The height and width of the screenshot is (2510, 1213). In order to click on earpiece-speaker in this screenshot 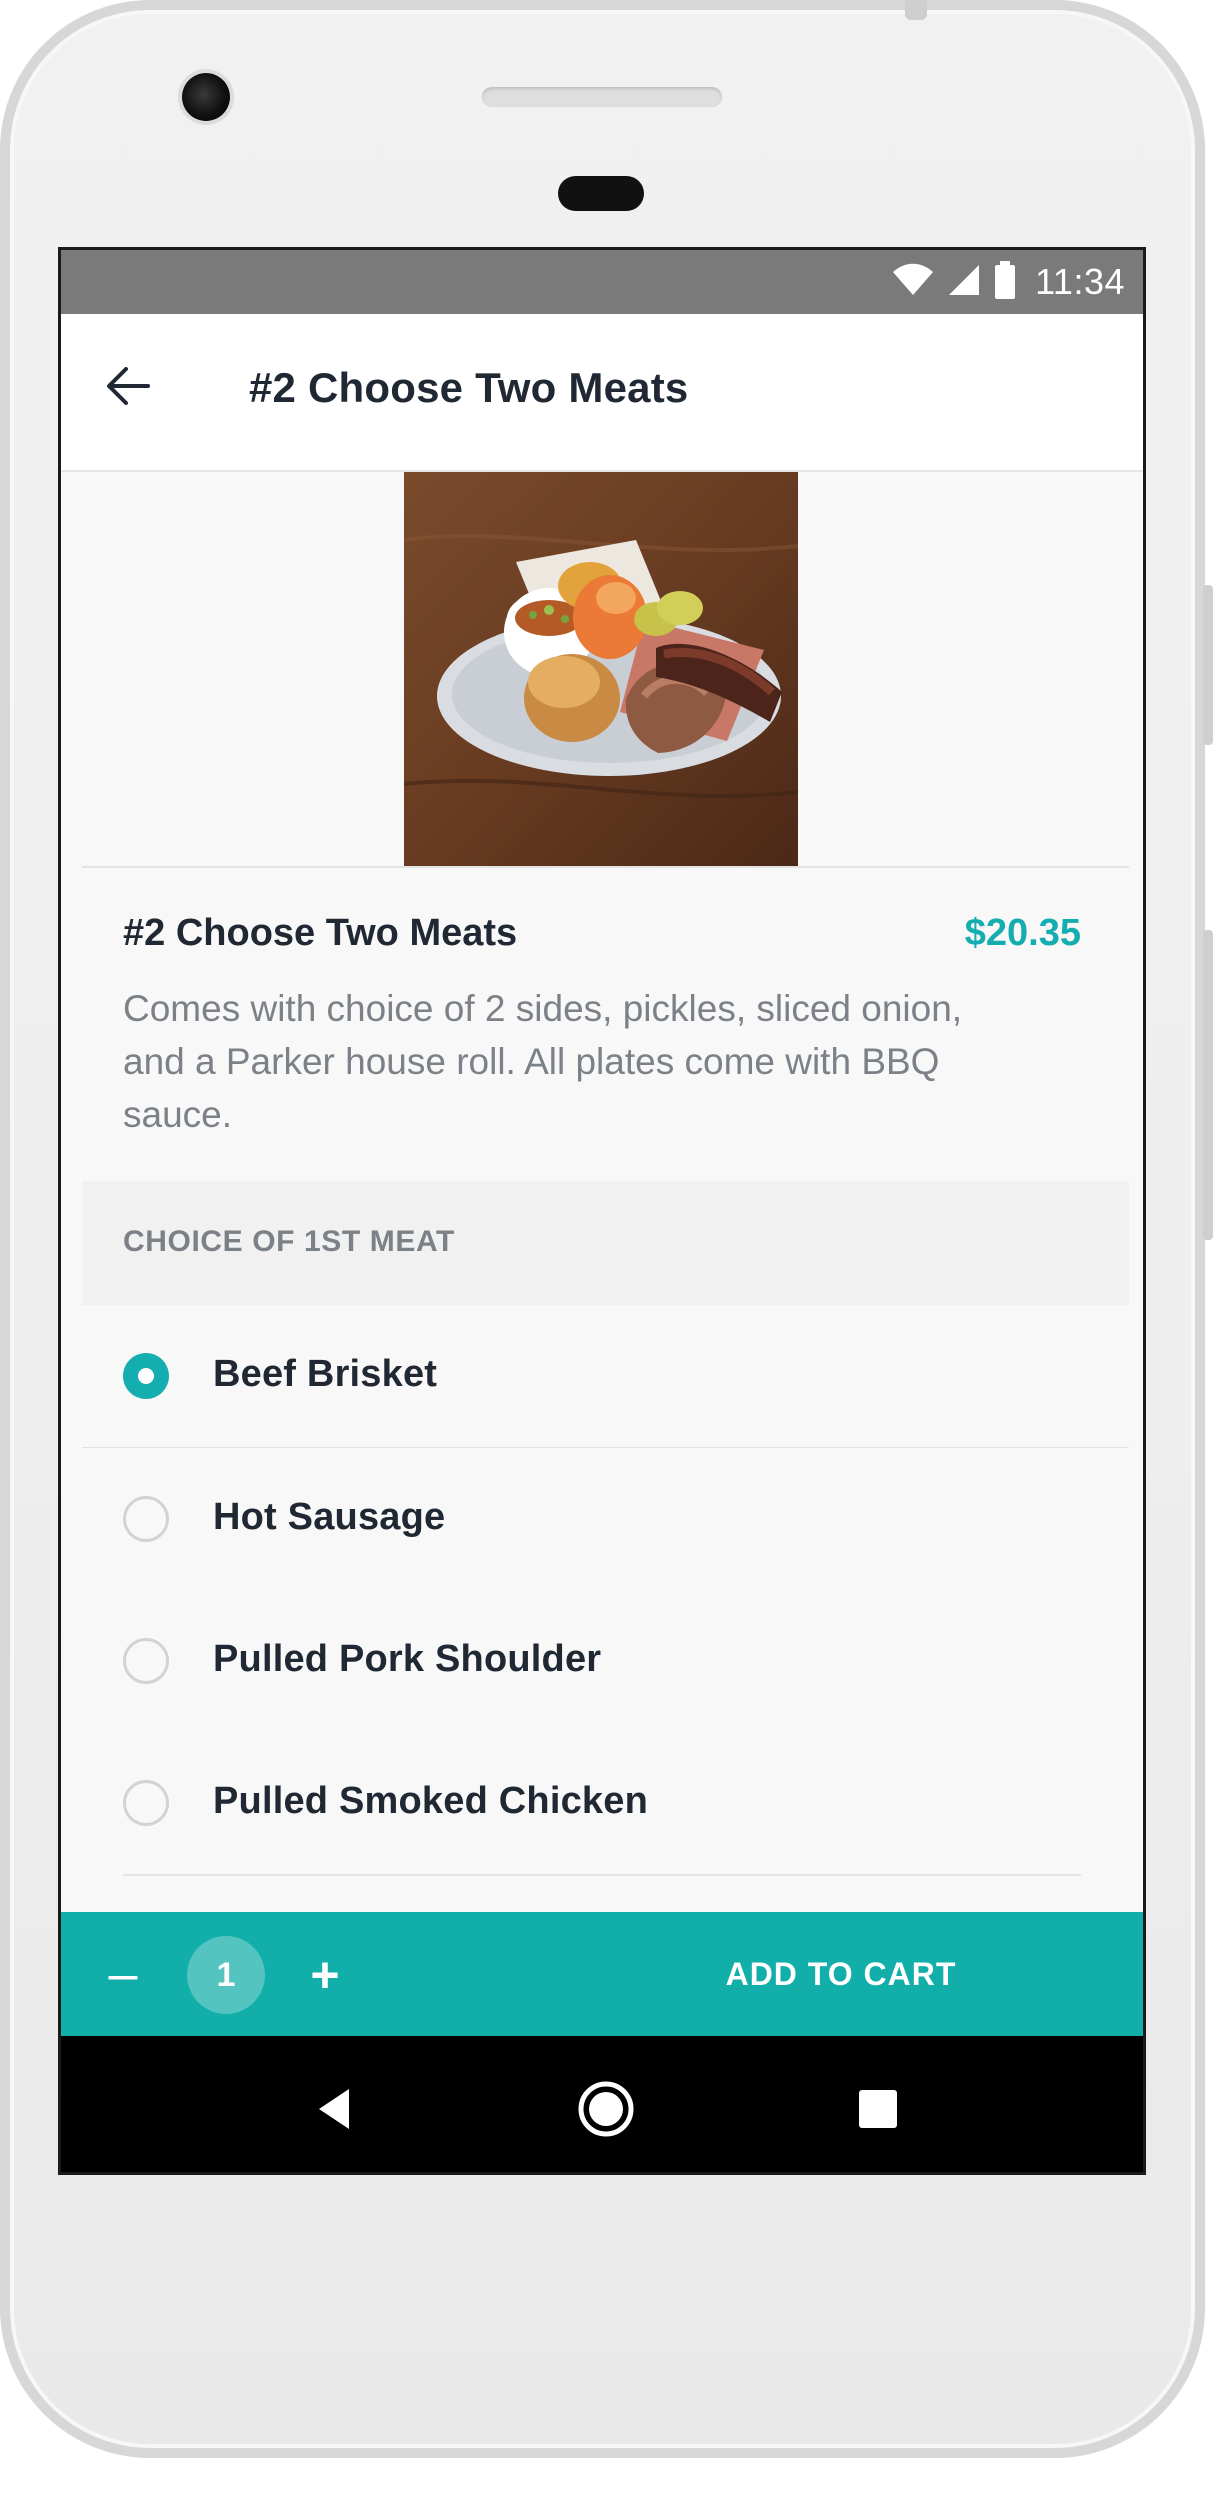, I will do `click(602, 97)`.